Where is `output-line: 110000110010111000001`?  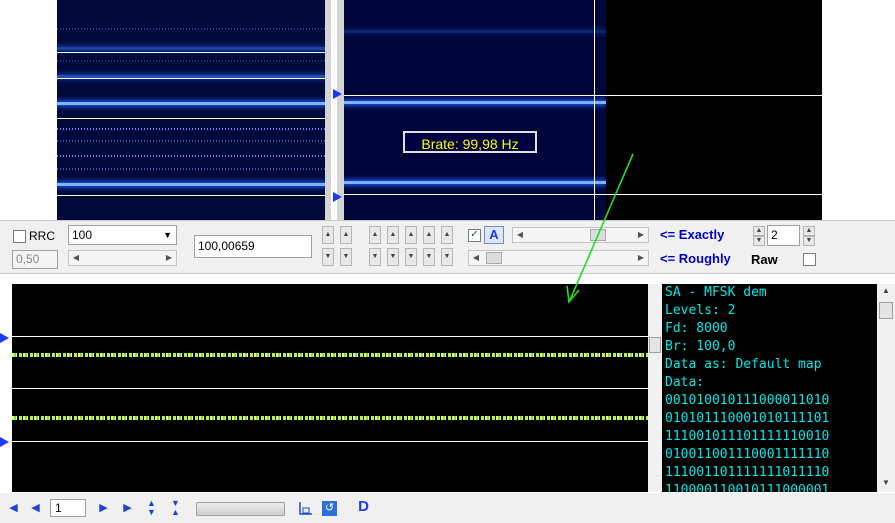
output-line: 110000110010111000001 is located at coordinates (747, 487).